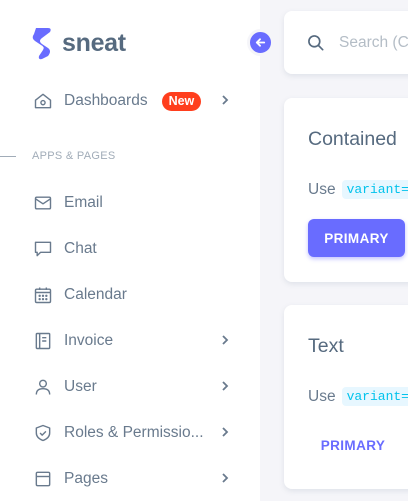 This screenshot has height=501, width=408. I want to click on contained-buttons-card: Contained Use variant='c PRIMARY, so click(346, 190).